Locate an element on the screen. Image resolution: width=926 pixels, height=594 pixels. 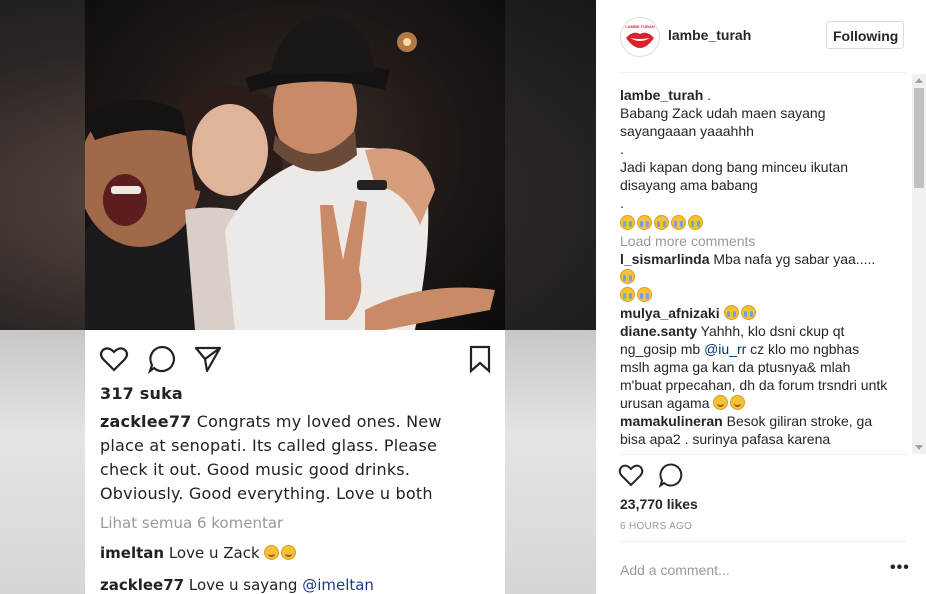
comment: mulya_afnizaki is located at coordinates (755, 313).